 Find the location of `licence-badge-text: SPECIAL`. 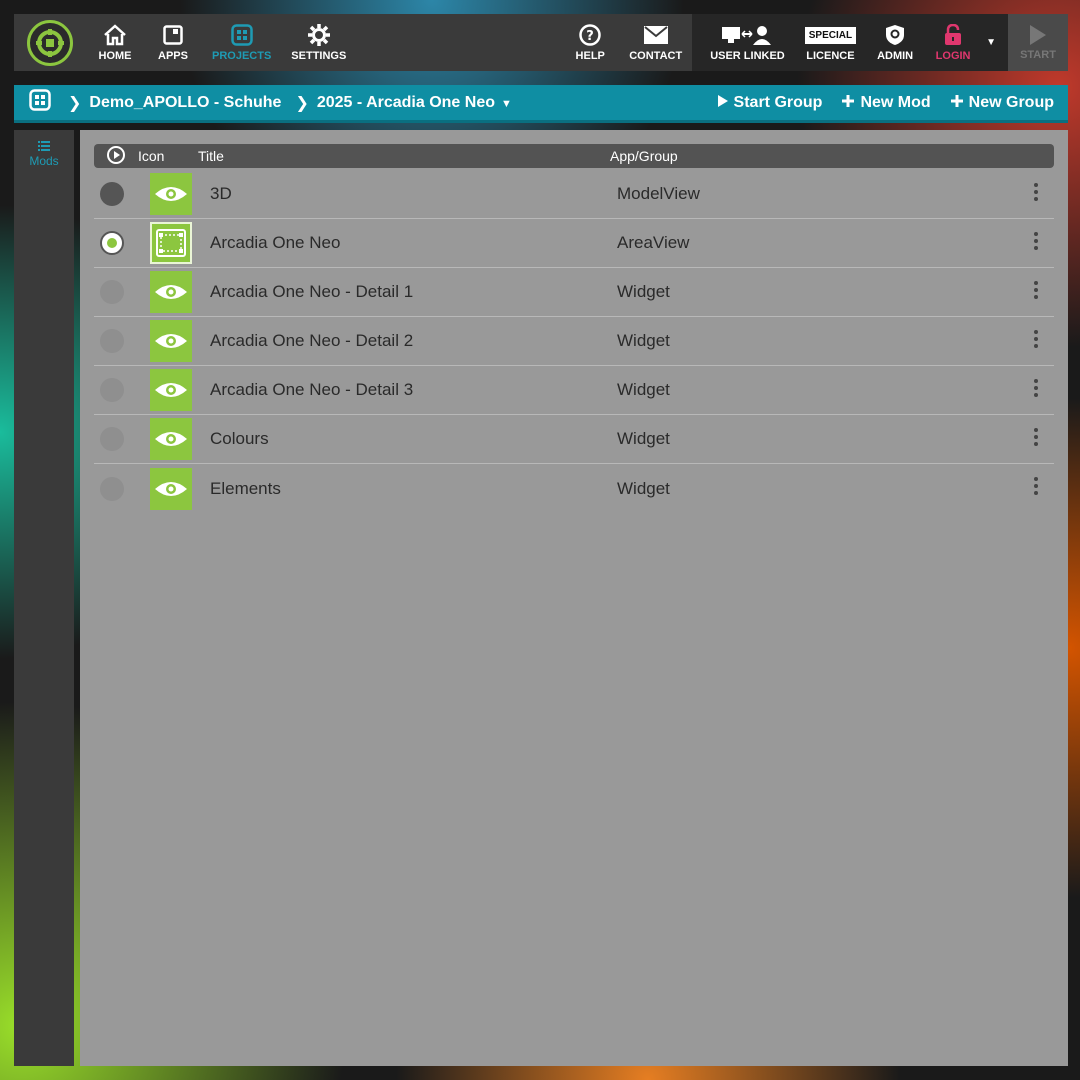

licence-badge-text: SPECIAL is located at coordinates (830, 35).